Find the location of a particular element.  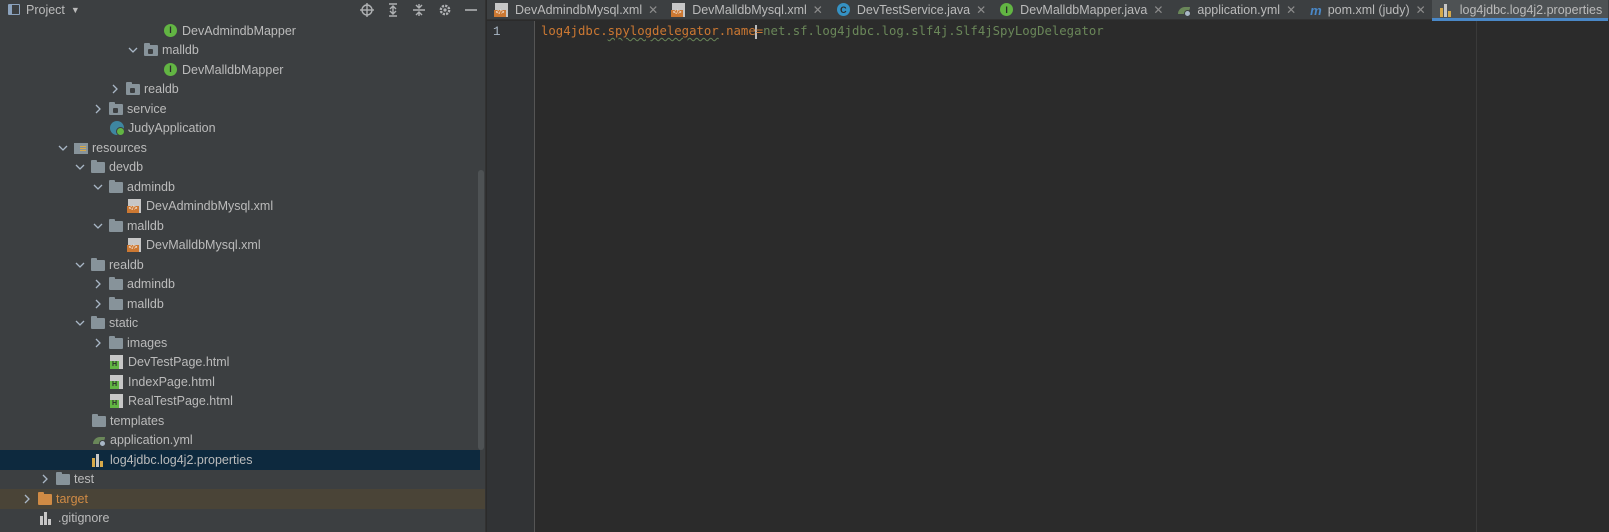

tree-item-realdb-admindb: admindb is located at coordinates (240, 285).